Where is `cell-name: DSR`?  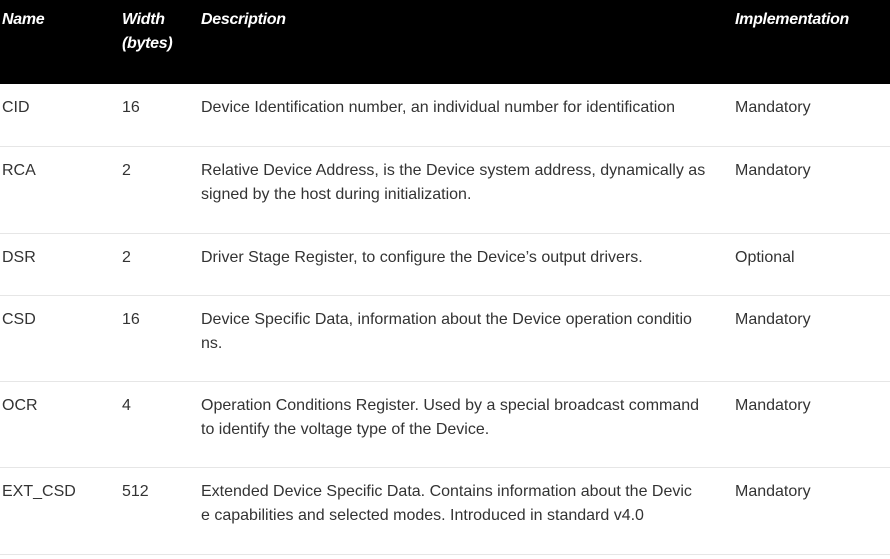 cell-name: DSR is located at coordinates (19, 257).